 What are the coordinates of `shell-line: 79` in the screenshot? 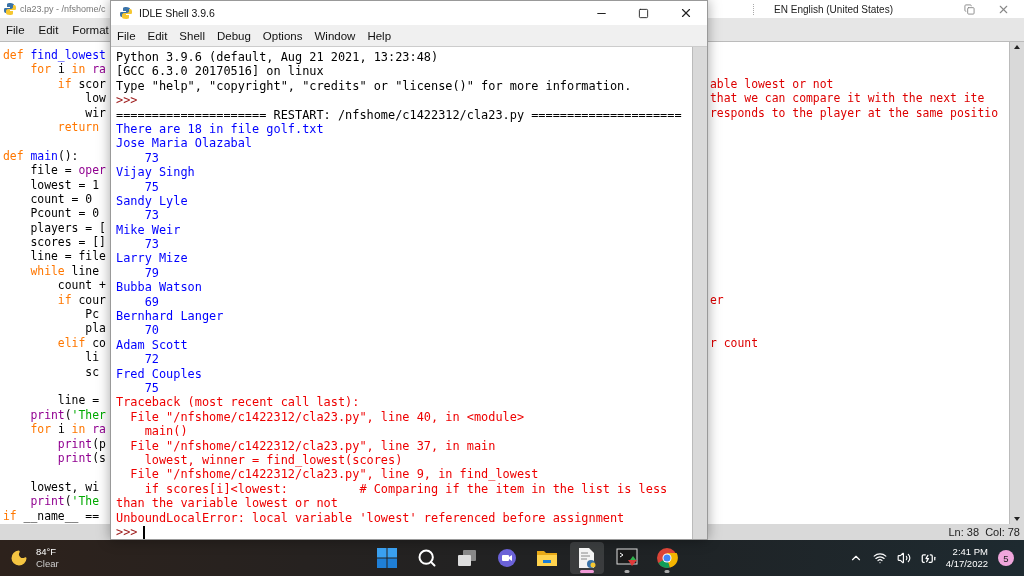 It's located at (151, 273).